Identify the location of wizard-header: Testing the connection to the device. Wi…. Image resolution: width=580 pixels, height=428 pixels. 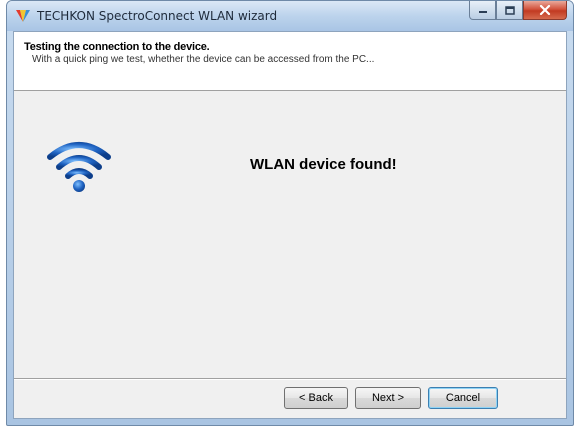
(290, 61).